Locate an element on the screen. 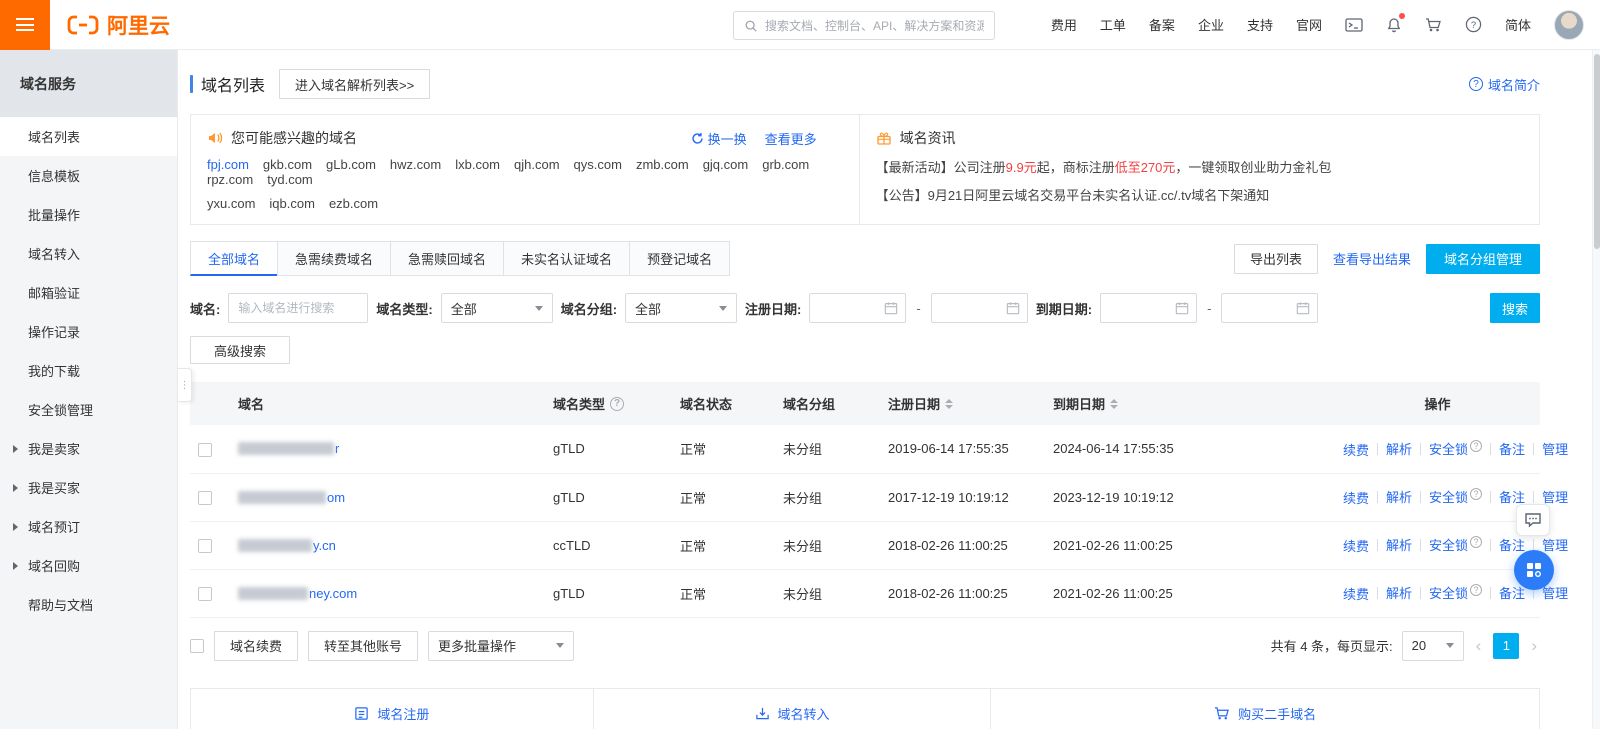  question-circle-icon: ? is located at coordinates (617, 403).